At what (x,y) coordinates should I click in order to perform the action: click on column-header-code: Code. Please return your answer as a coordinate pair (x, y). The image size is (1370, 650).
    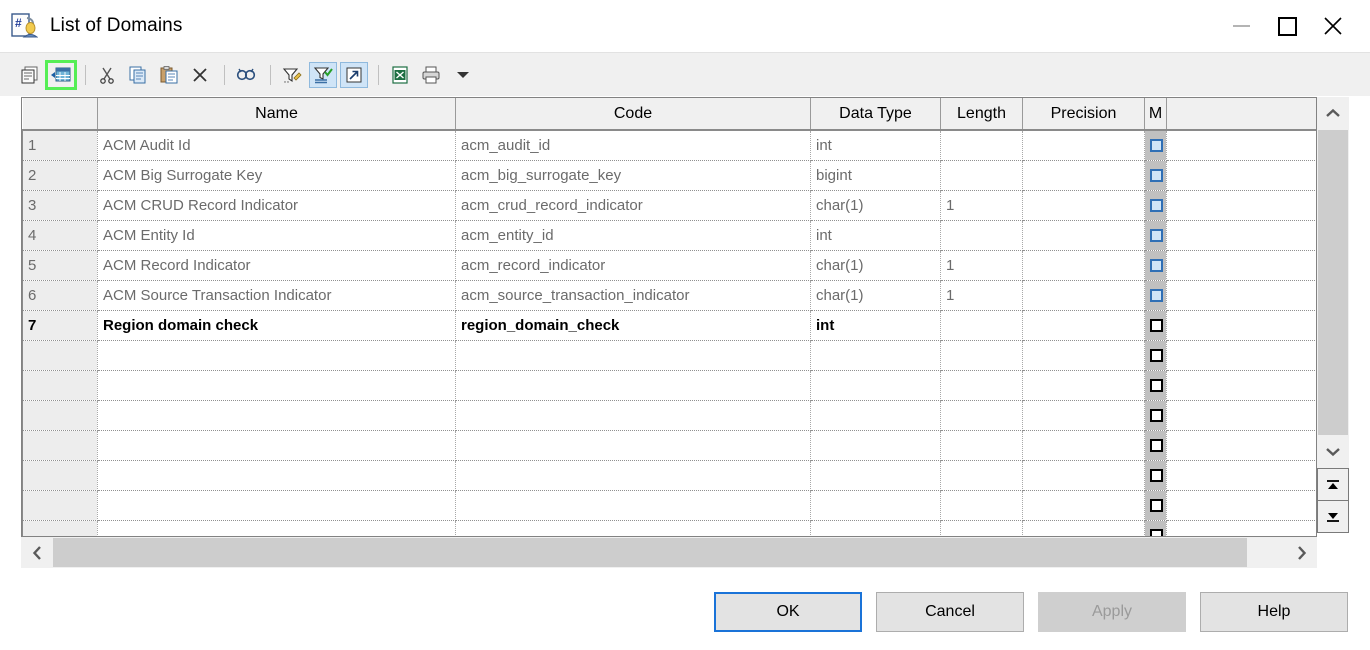
    Looking at the image, I should click on (633, 114).